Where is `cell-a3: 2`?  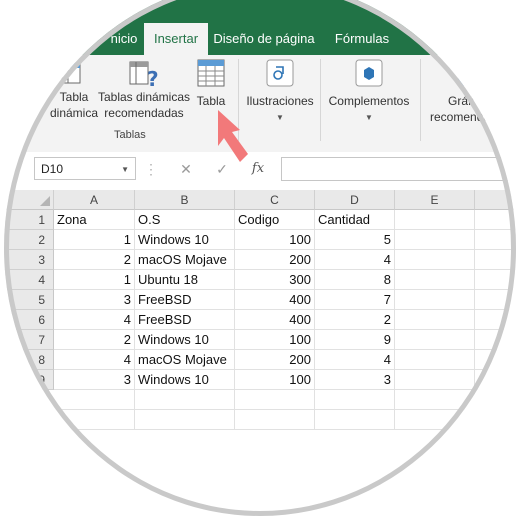
cell-a3: 2 is located at coordinates (94, 260).